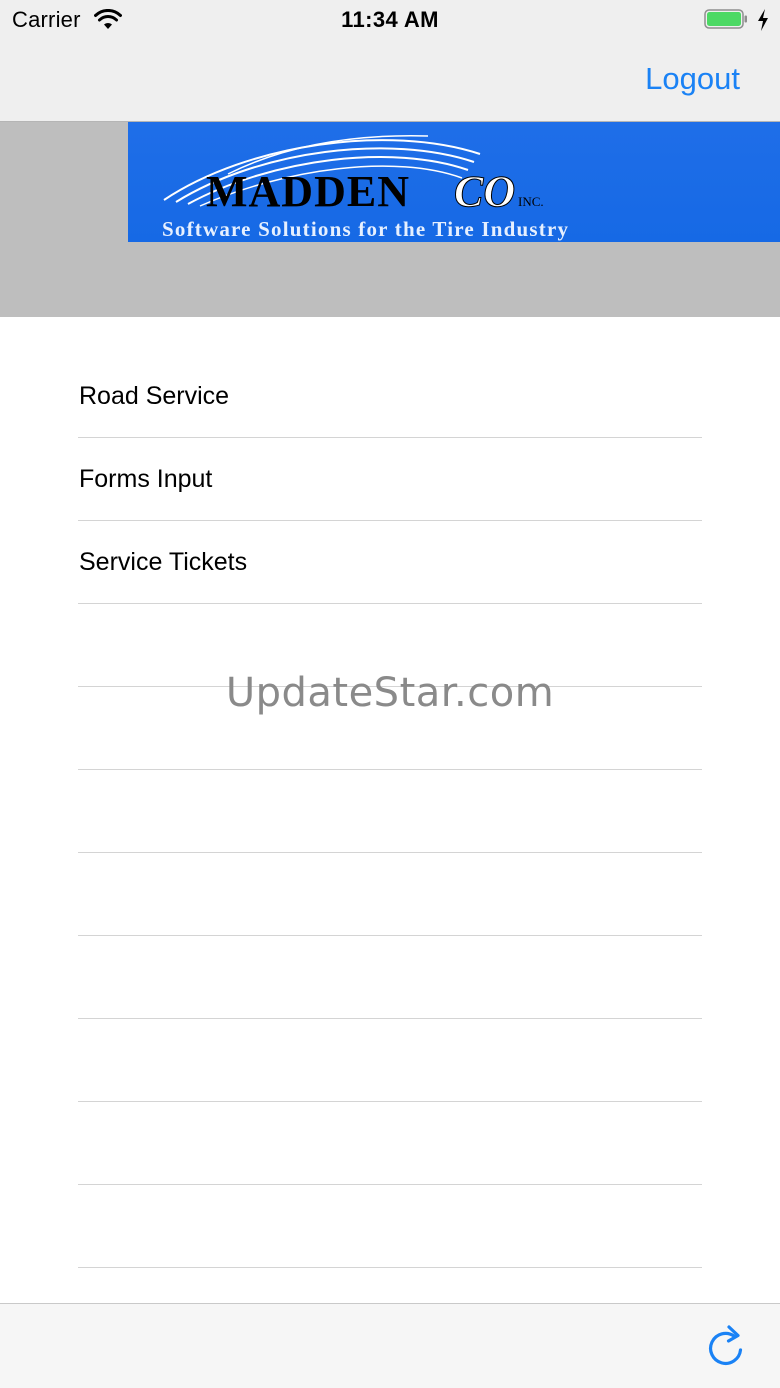 This screenshot has height=1388, width=780. What do you see at coordinates (390, 396) in the screenshot?
I see `menu-item-road-service: Road Service` at bounding box center [390, 396].